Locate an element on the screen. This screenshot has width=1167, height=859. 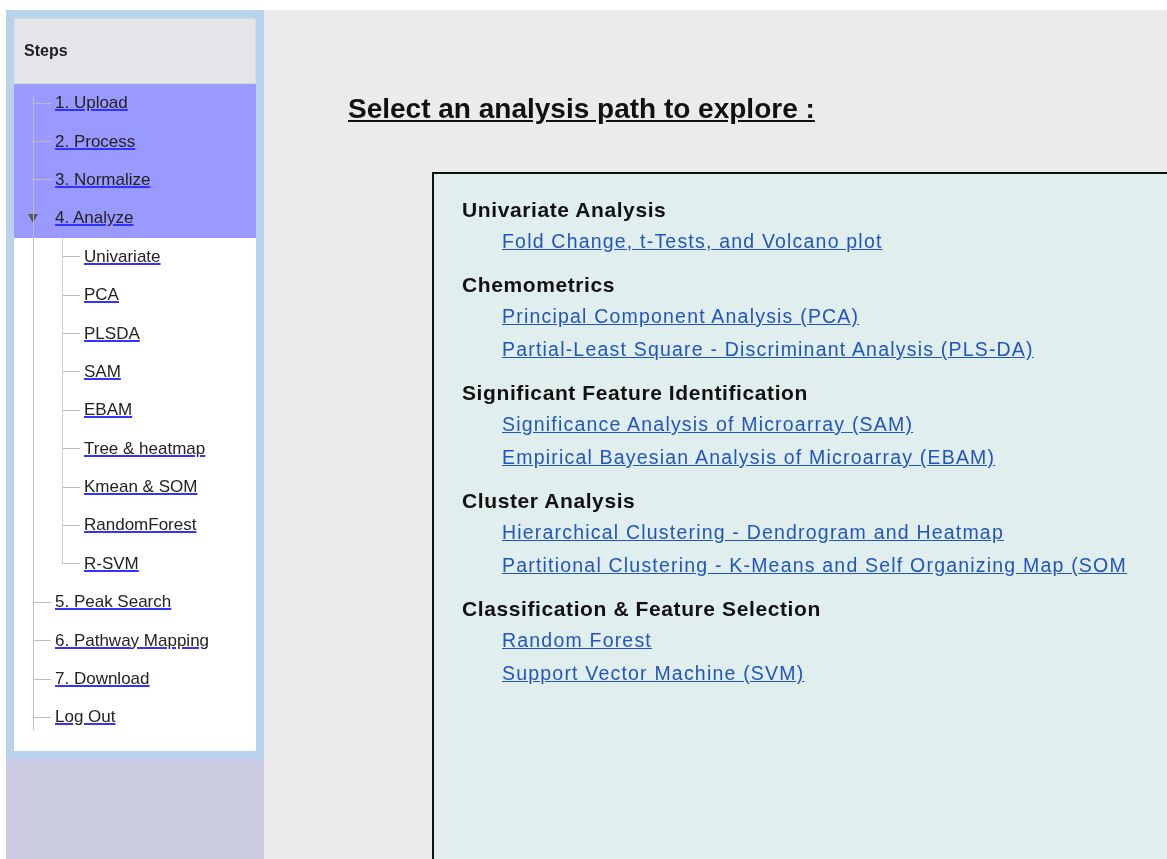
substep-link: PLSDA is located at coordinates (110, 333).